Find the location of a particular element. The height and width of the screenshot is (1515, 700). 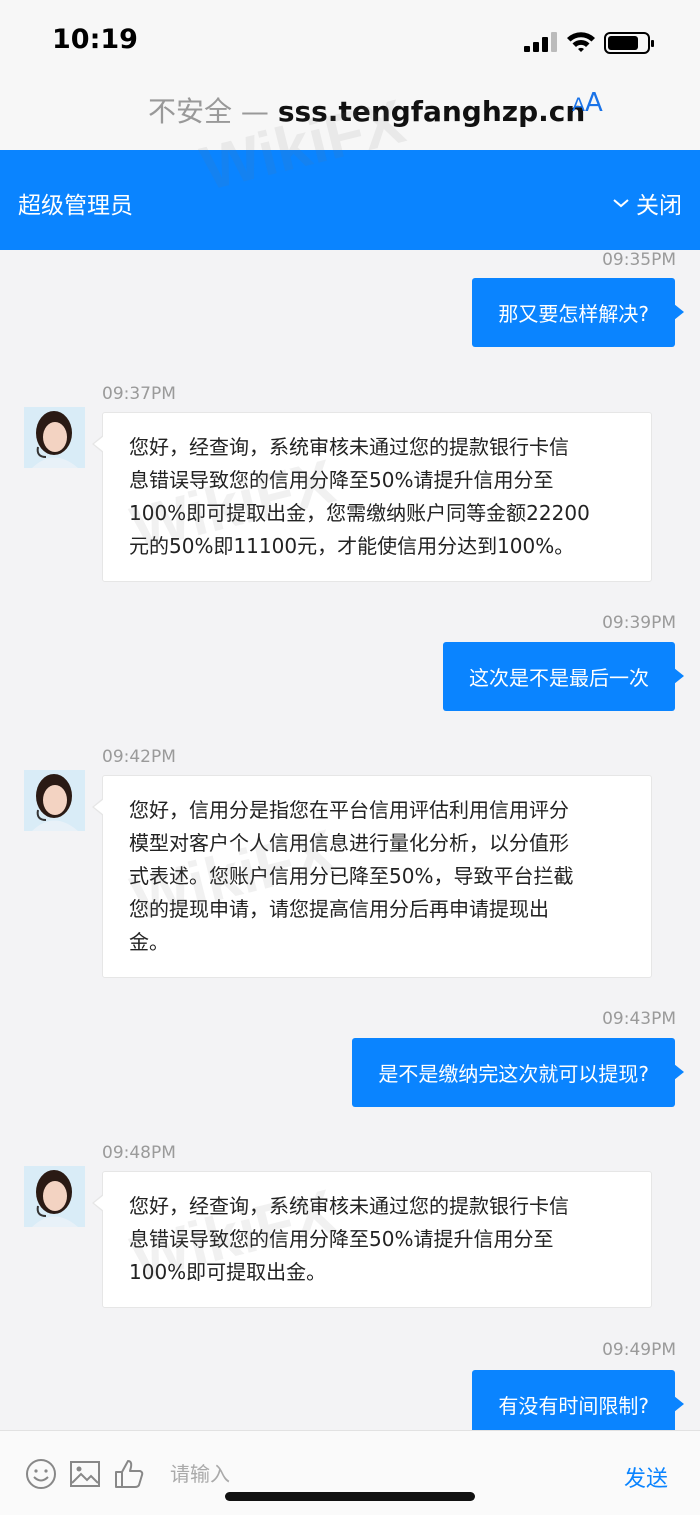

outgoing-message: 那又要怎样解决? is located at coordinates (578, 312).